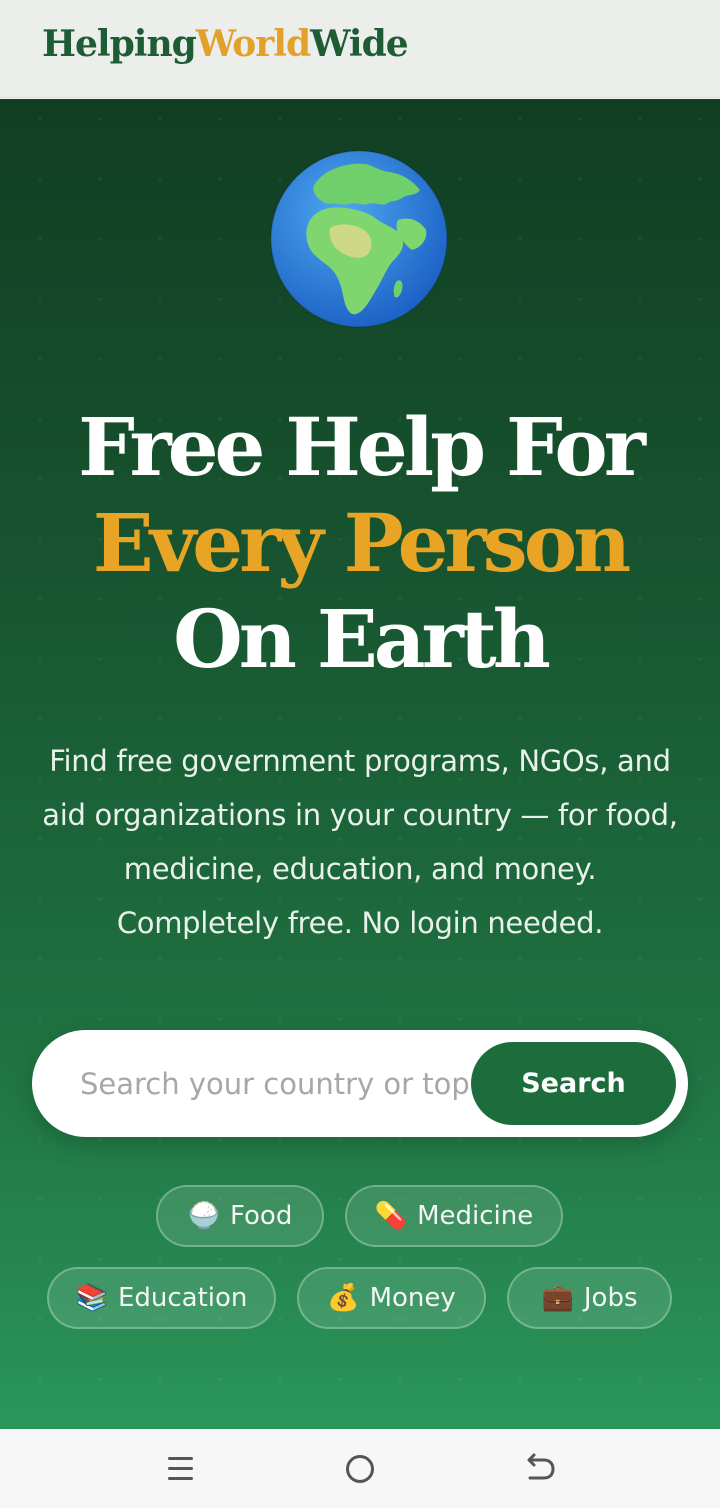 The image size is (720, 1508). What do you see at coordinates (182, 1298) in the screenshot?
I see `chip-label: Education` at bounding box center [182, 1298].